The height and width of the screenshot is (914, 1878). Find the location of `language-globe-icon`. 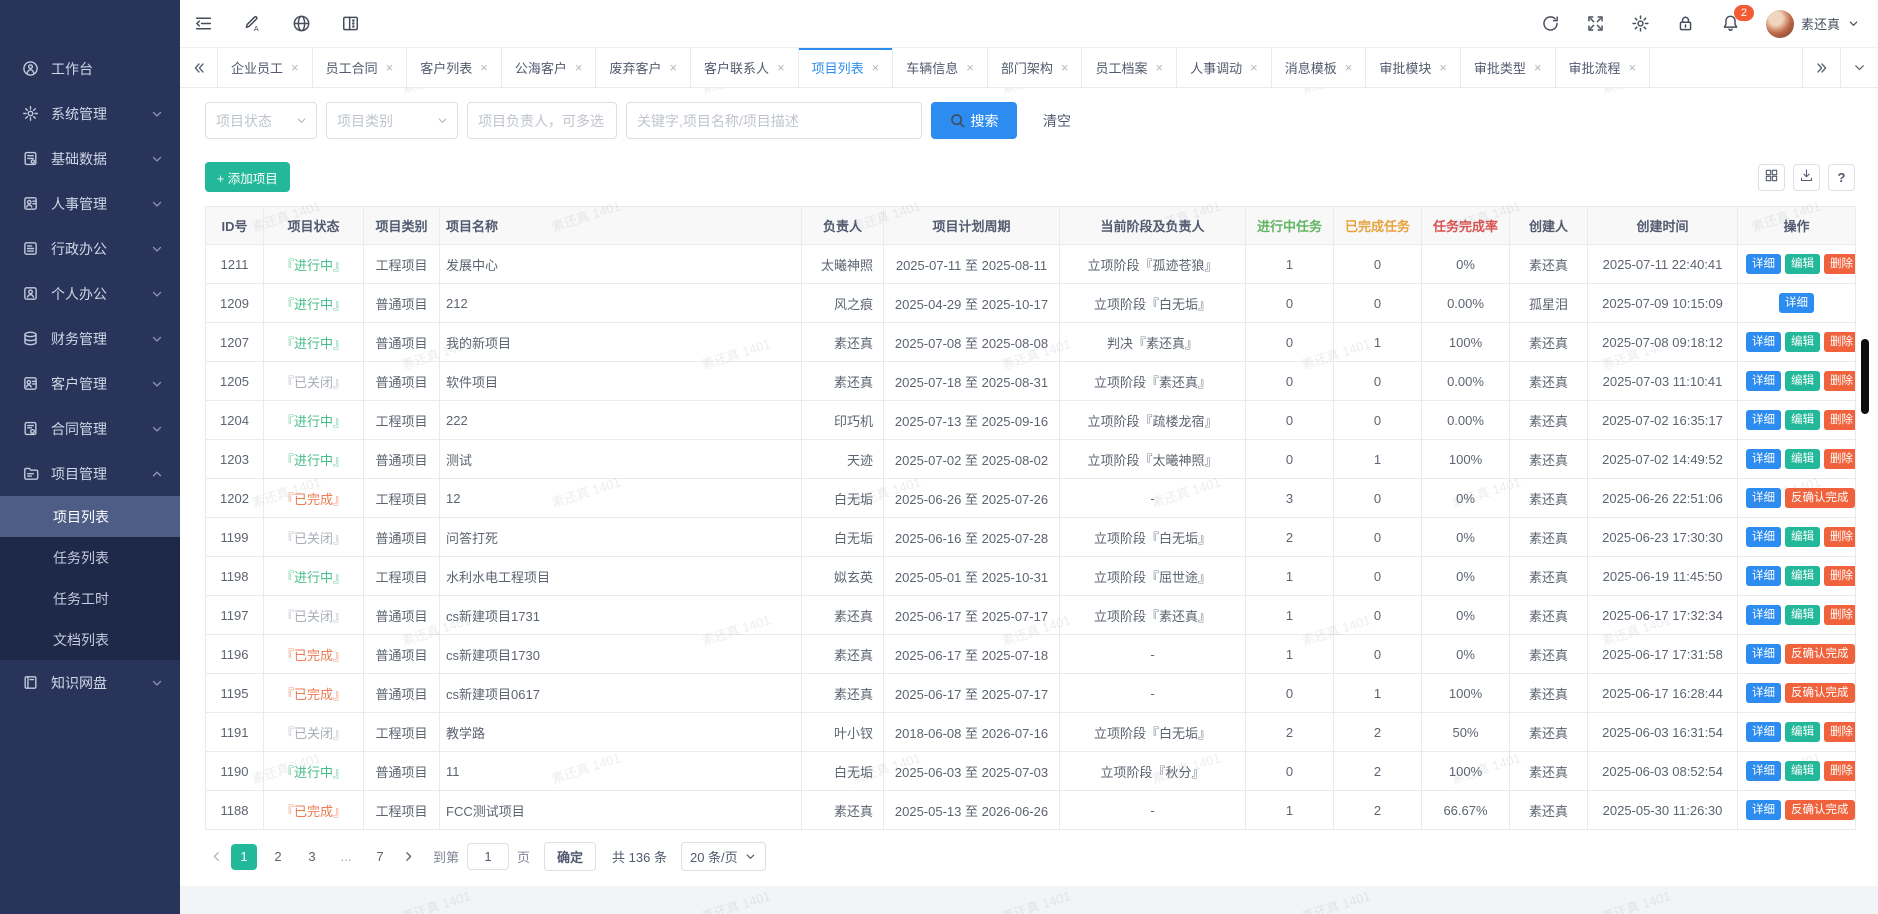

language-globe-icon is located at coordinates (301, 23).